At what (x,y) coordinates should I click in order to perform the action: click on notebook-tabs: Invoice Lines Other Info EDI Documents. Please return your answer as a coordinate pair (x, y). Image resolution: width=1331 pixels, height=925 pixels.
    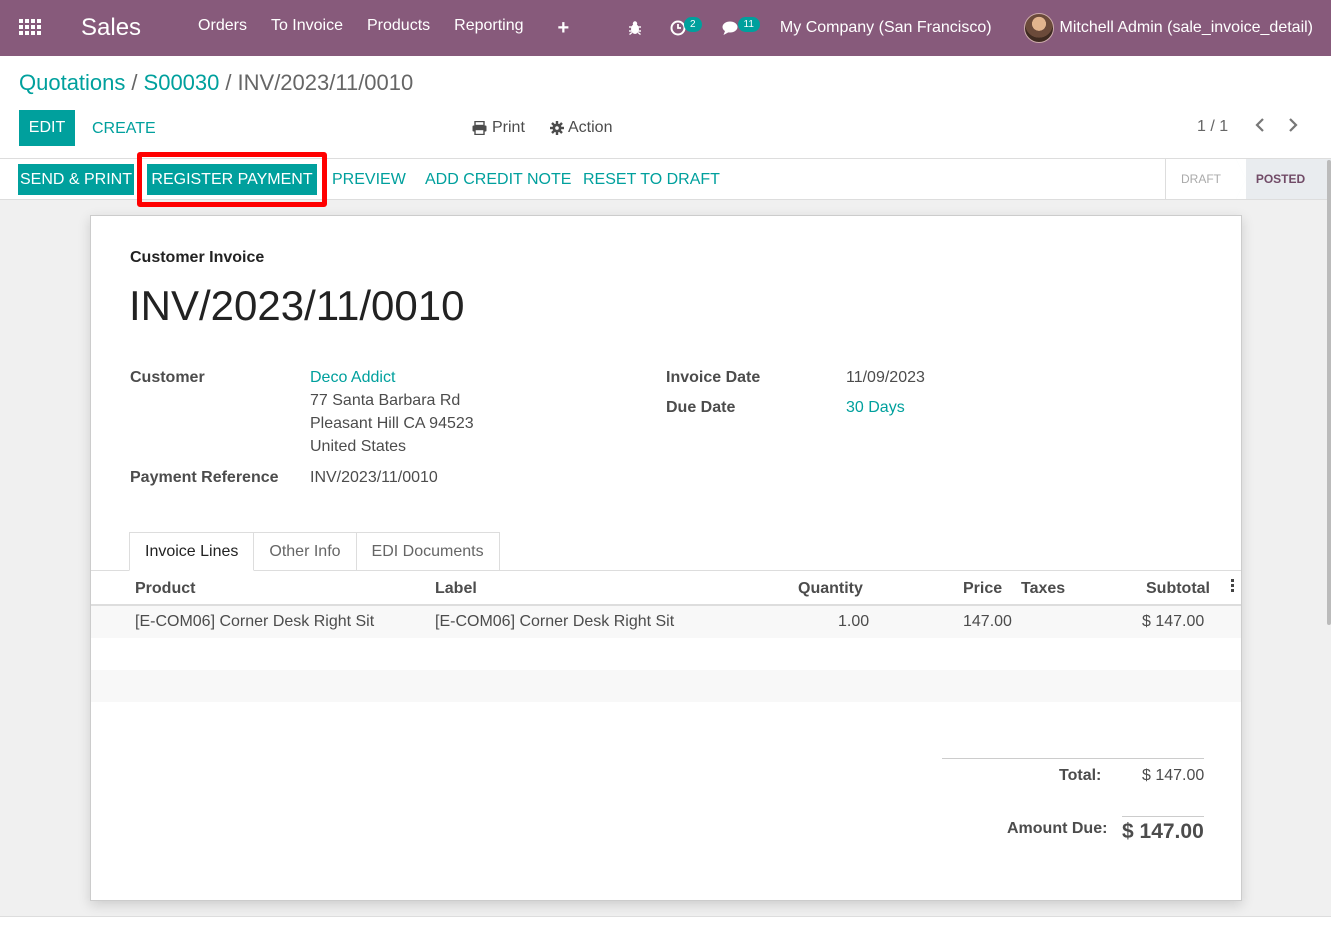
    Looking at the image, I should click on (314, 551).